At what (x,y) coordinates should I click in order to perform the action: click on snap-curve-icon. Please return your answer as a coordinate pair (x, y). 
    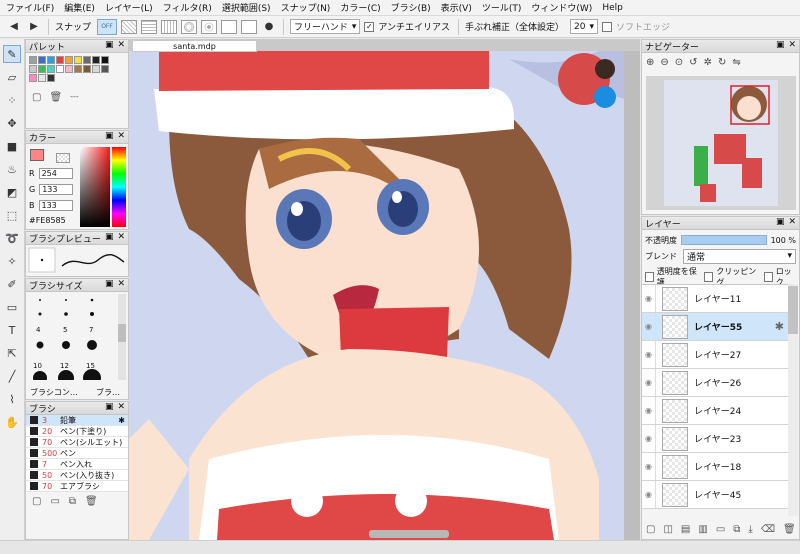
    Looking at the image, I should click on (229, 26).